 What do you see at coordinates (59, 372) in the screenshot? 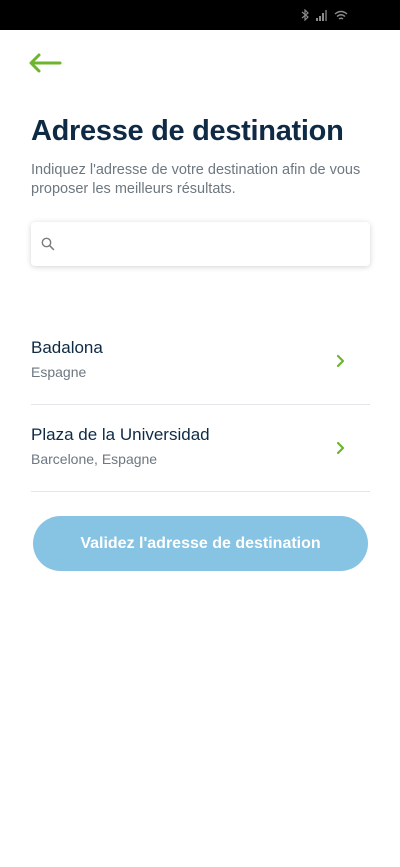
I see `result-detail: Espagne` at bounding box center [59, 372].